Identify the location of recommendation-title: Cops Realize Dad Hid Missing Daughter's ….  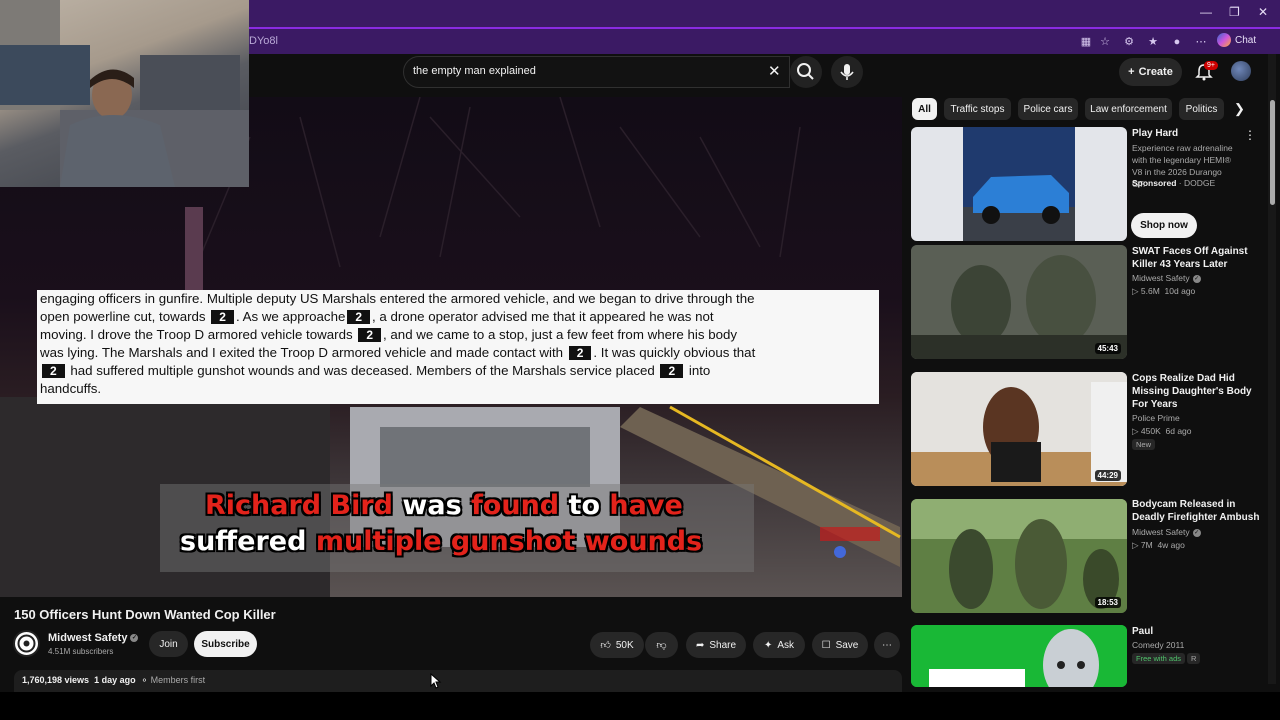
(1198, 391).